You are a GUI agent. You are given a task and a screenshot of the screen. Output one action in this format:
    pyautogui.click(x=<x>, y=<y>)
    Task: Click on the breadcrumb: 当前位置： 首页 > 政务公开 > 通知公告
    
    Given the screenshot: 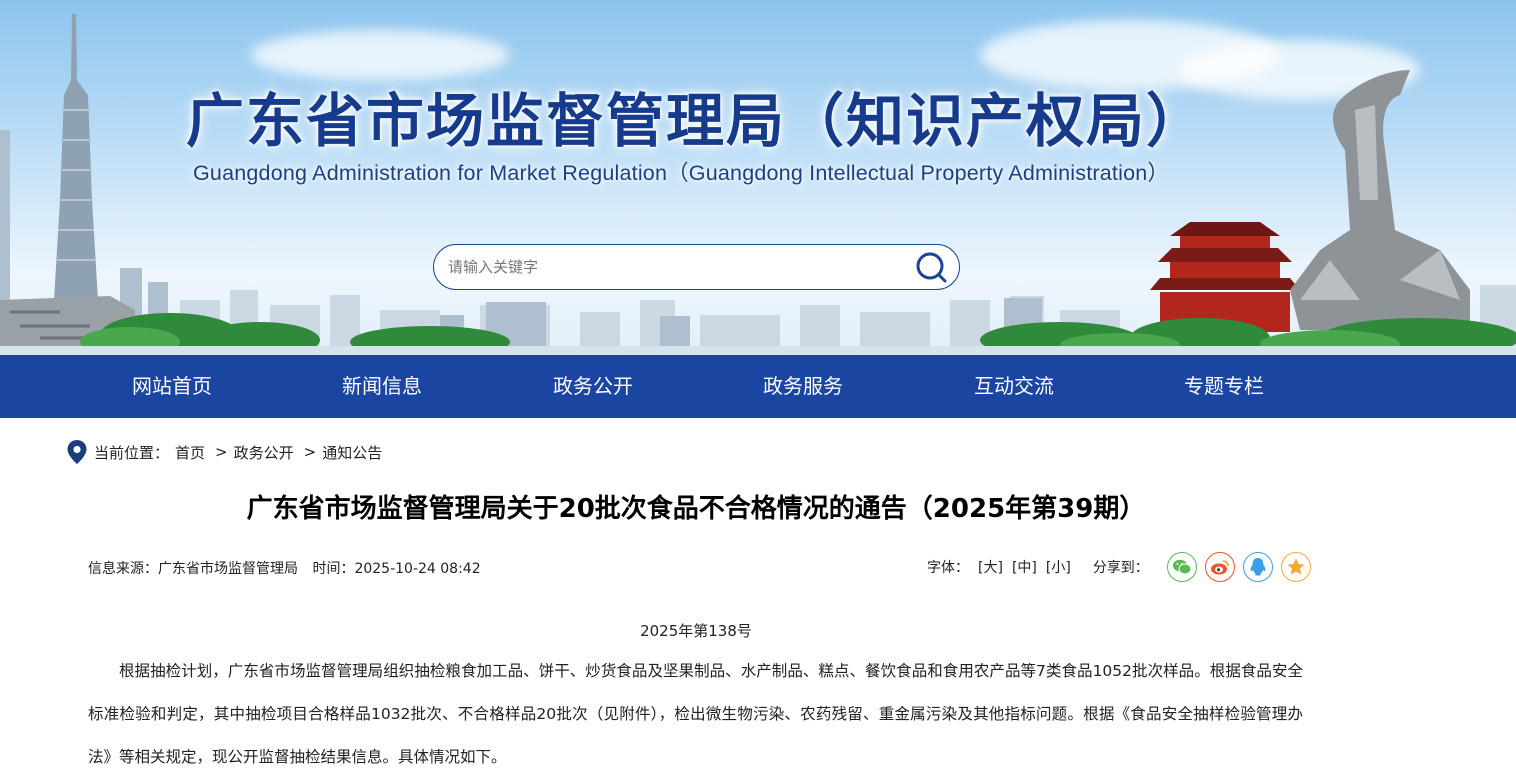 What is the action you would take?
    pyautogui.click(x=226, y=452)
    